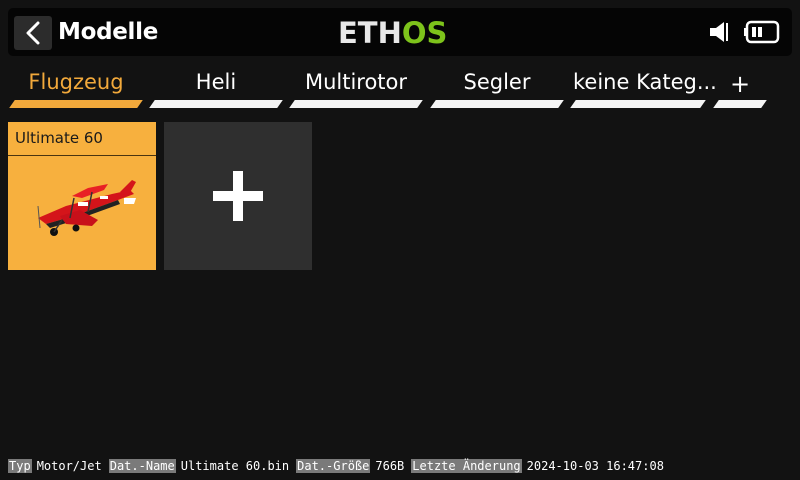  I want to click on airplane-icon, so click(86, 208).